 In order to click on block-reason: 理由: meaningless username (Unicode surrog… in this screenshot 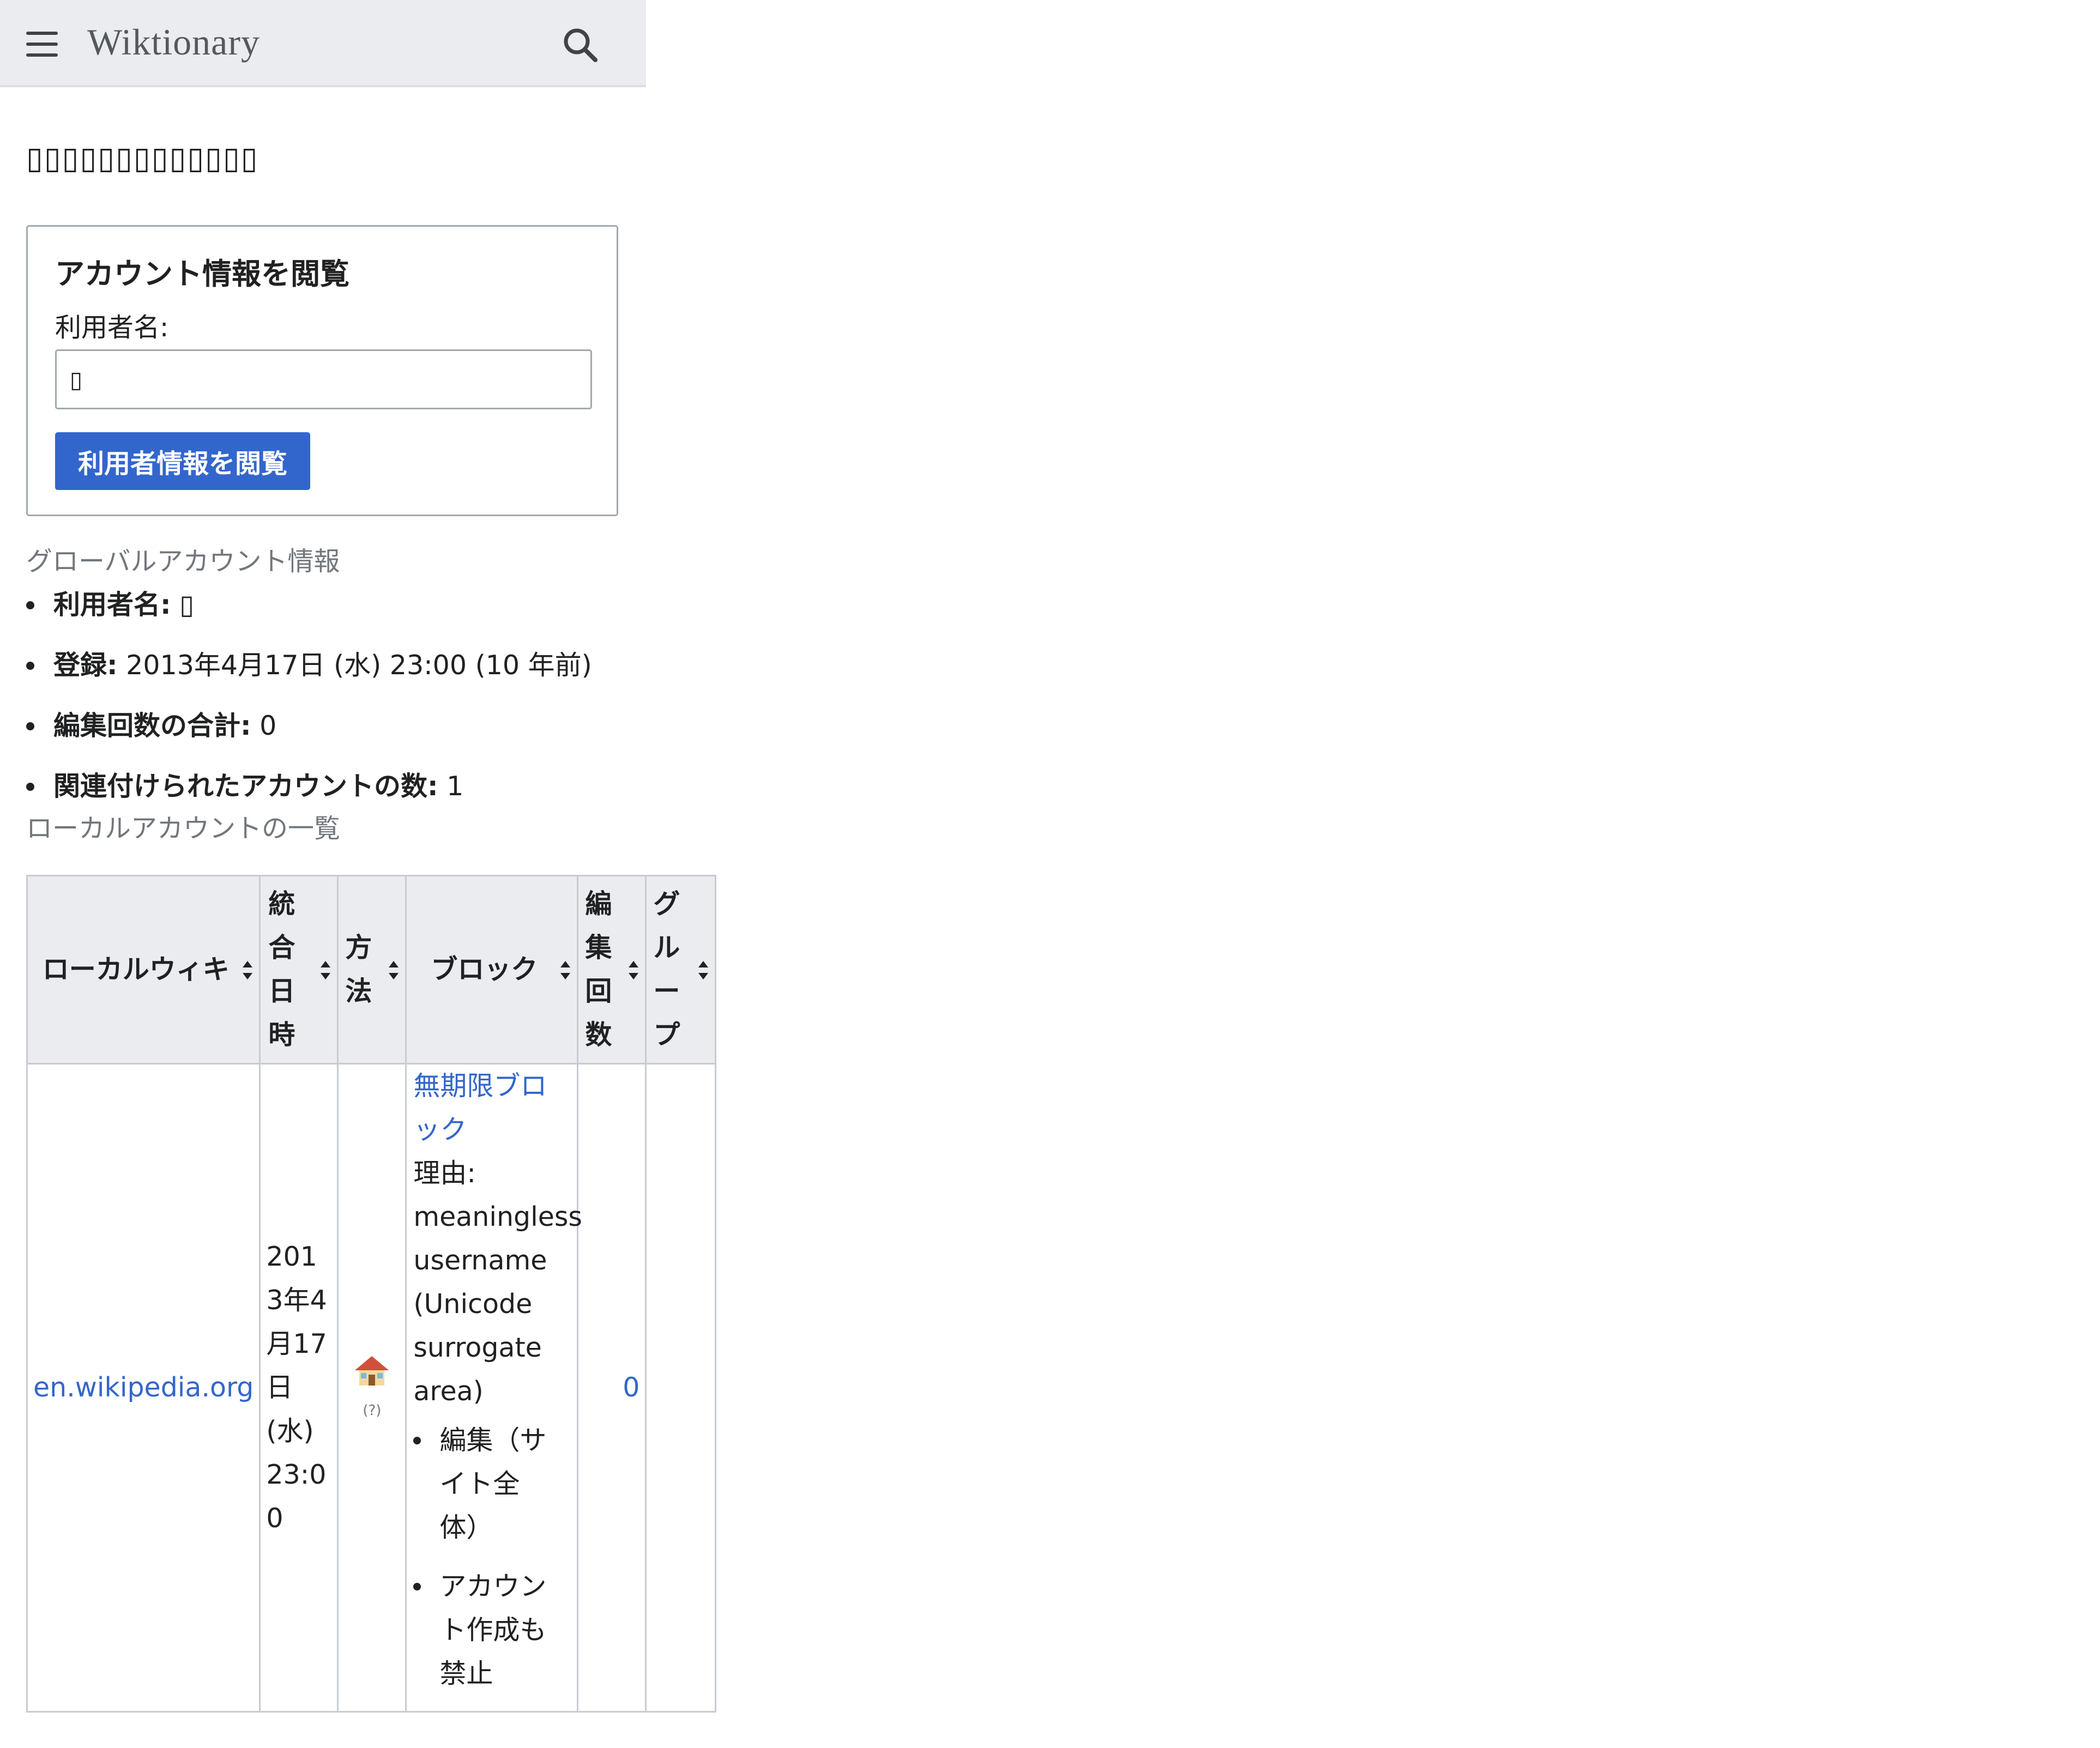, I will do `click(497, 1282)`.